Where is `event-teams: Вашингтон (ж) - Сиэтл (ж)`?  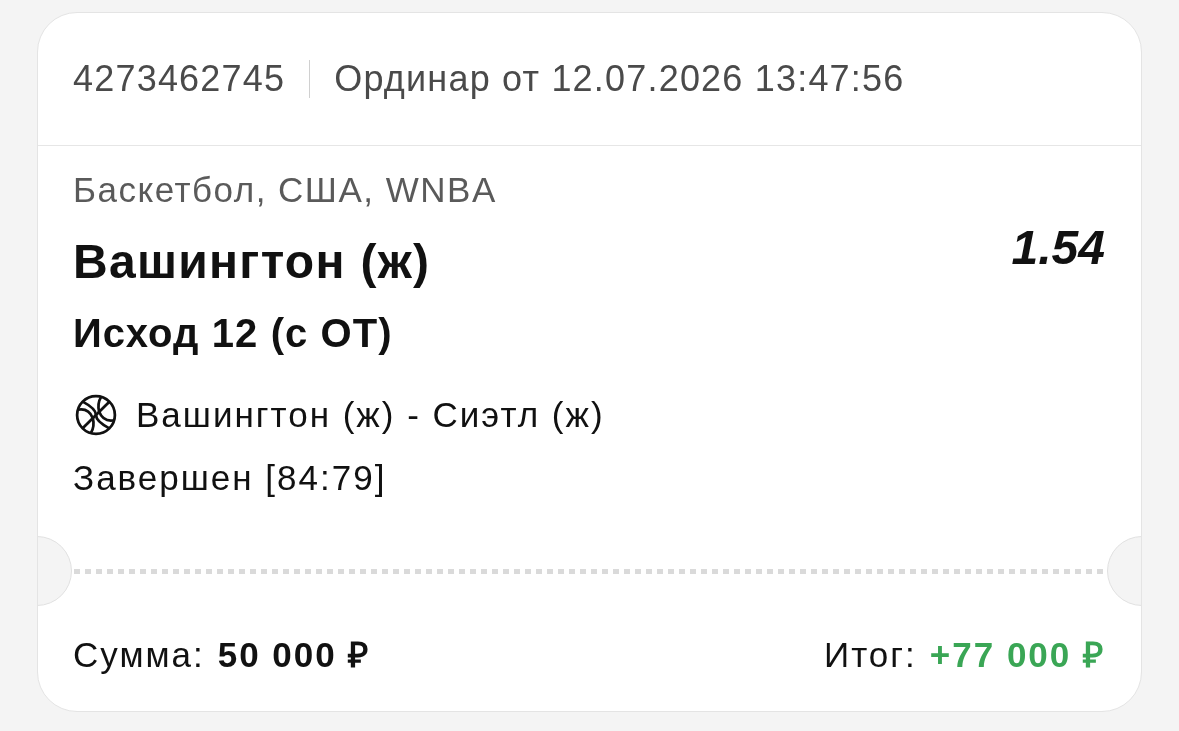
event-teams: Вашингтон (ж) - Сиэтл (ж) is located at coordinates (370, 415).